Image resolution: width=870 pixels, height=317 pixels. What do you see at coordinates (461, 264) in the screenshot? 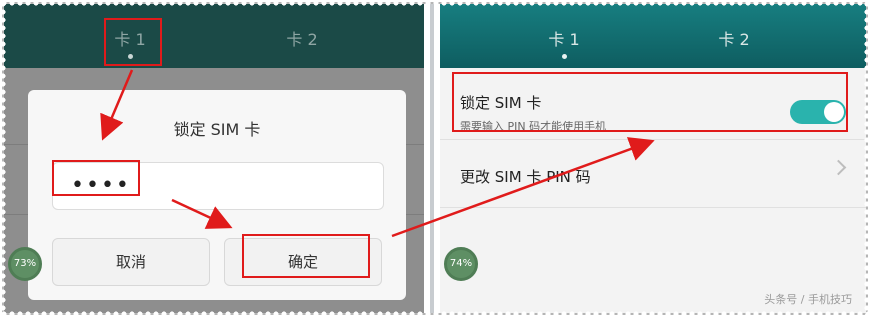
I see `battery-percent-bubble: 74%` at bounding box center [461, 264].